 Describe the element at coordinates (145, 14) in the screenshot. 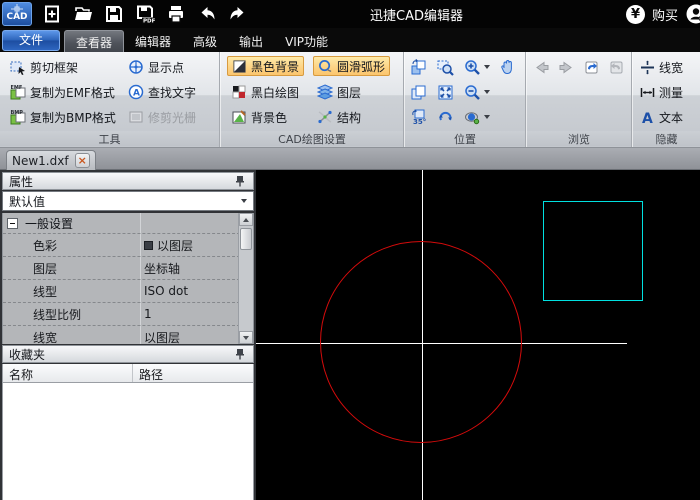

I see `save-pdf-icon: PDF` at that location.